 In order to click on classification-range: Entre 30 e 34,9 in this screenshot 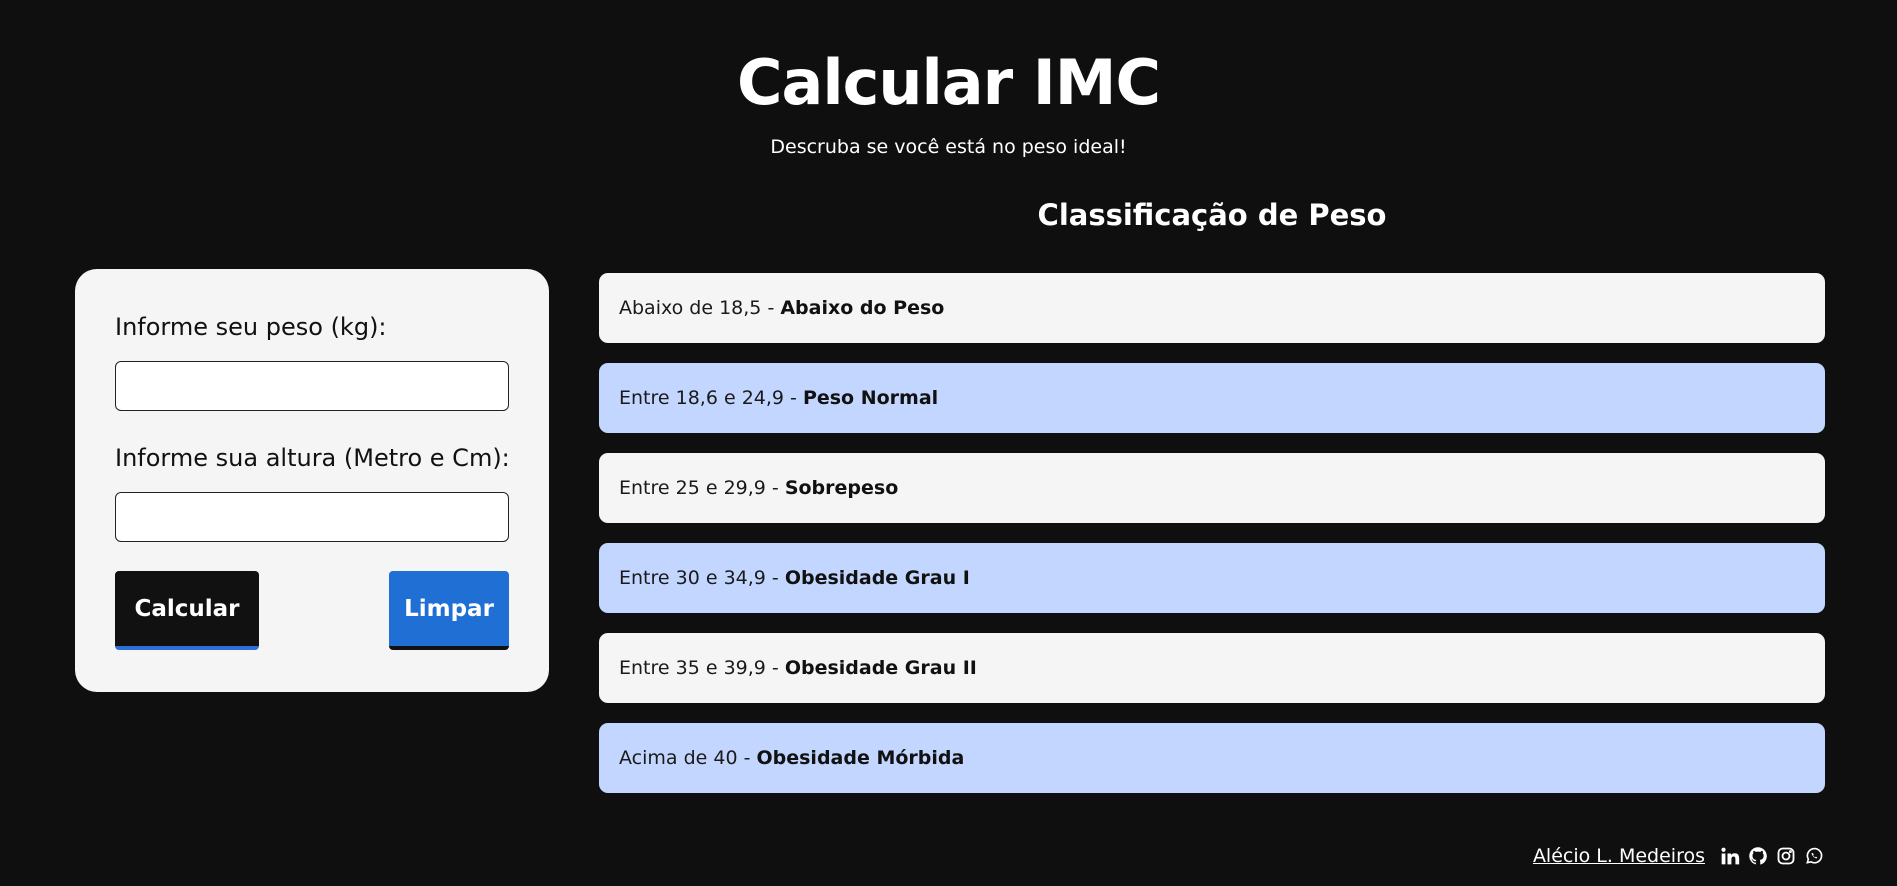, I will do `click(692, 578)`.